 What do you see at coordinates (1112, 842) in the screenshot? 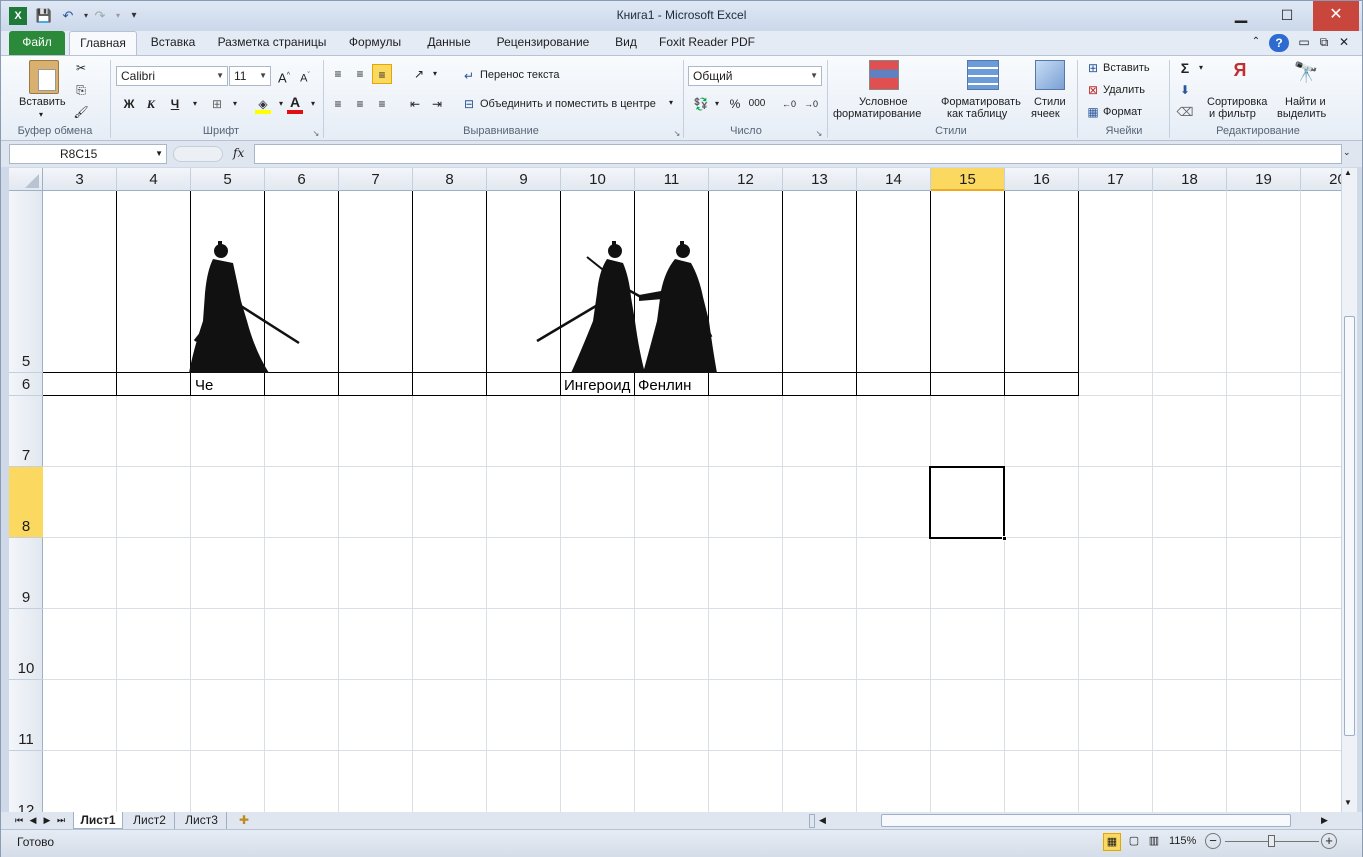
I see `normal-view-icon: ▦` at bounding box center [1112, 842].